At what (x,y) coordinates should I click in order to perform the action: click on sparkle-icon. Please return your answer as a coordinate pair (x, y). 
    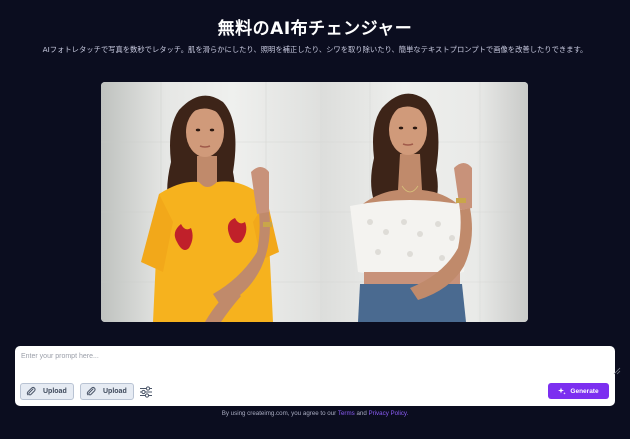
    Looking at the image, I should click on (562, 391).